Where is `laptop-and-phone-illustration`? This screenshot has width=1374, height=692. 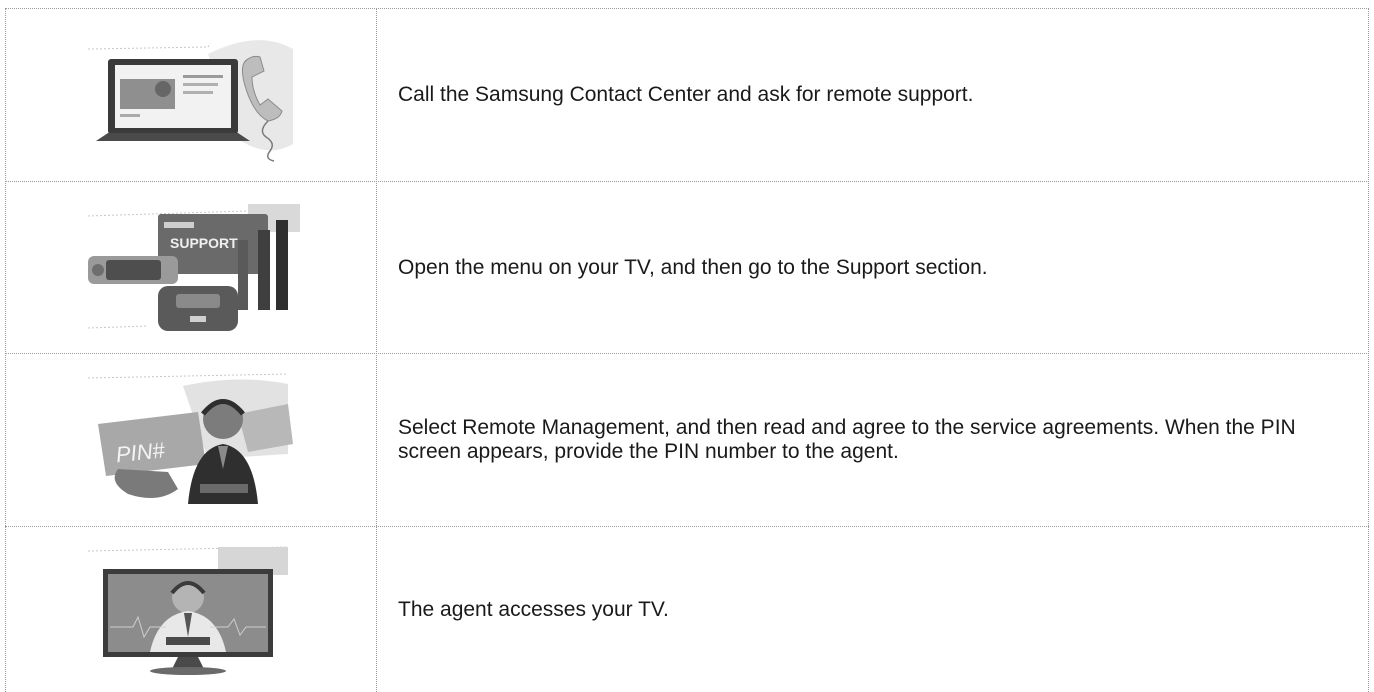
laptop-and-phone-illustration is located at coordinates (191, 95).